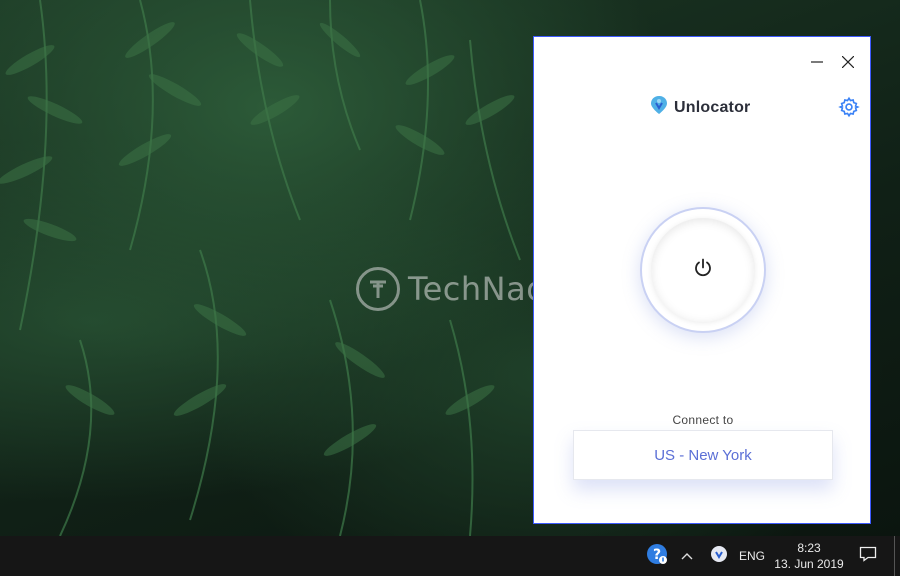  Describe the element at coordinates (659, 107) in the screenshot. I see `unlocator-logo-icon` at that location.